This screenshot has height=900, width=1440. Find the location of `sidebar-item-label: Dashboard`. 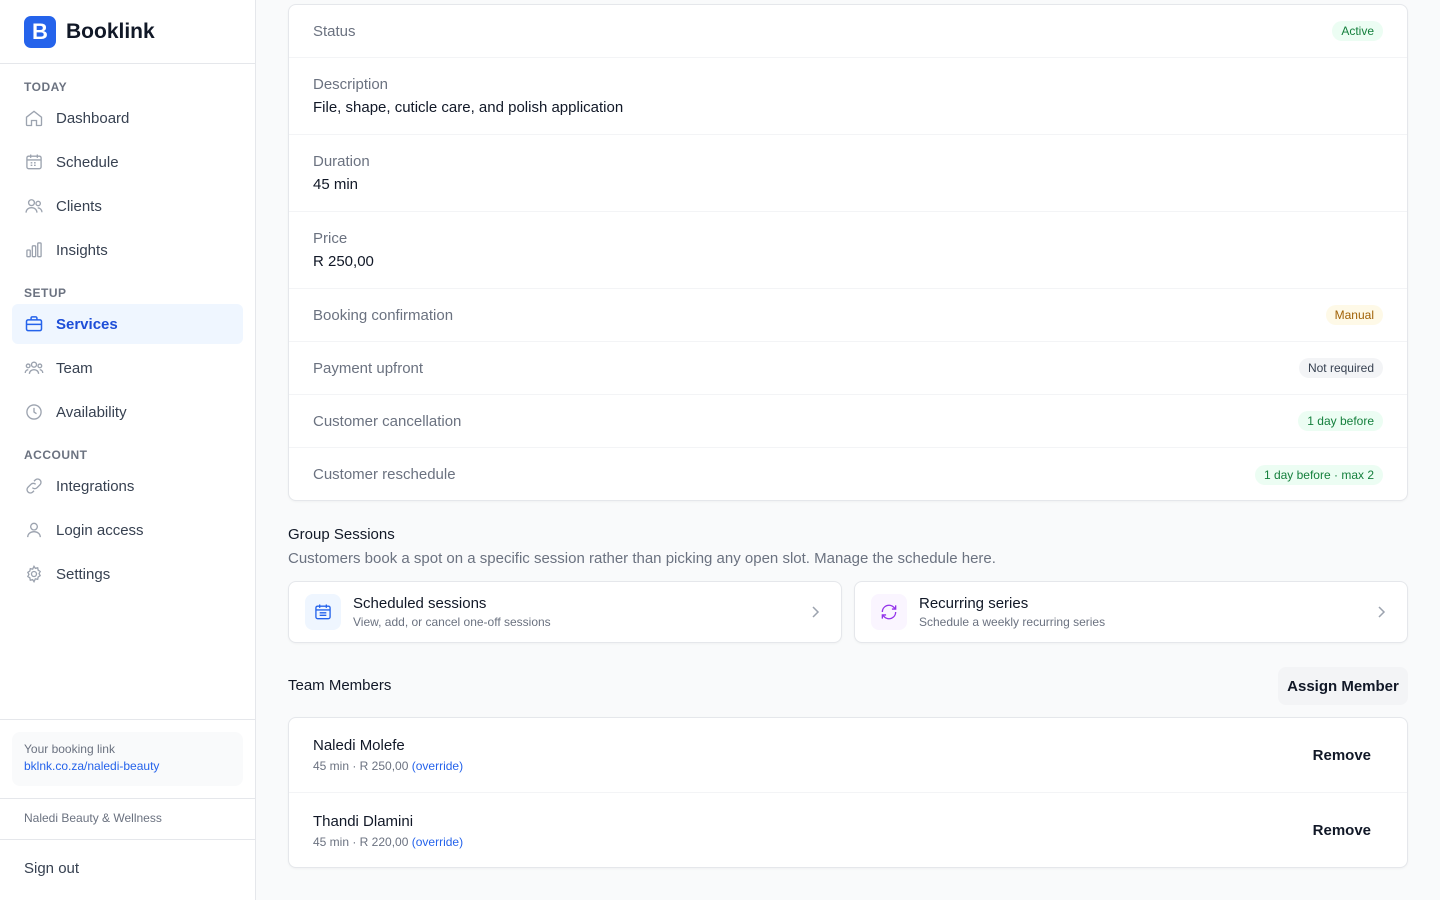

sidebar-item-label: Dashboard is located at coordinates (93, 118).